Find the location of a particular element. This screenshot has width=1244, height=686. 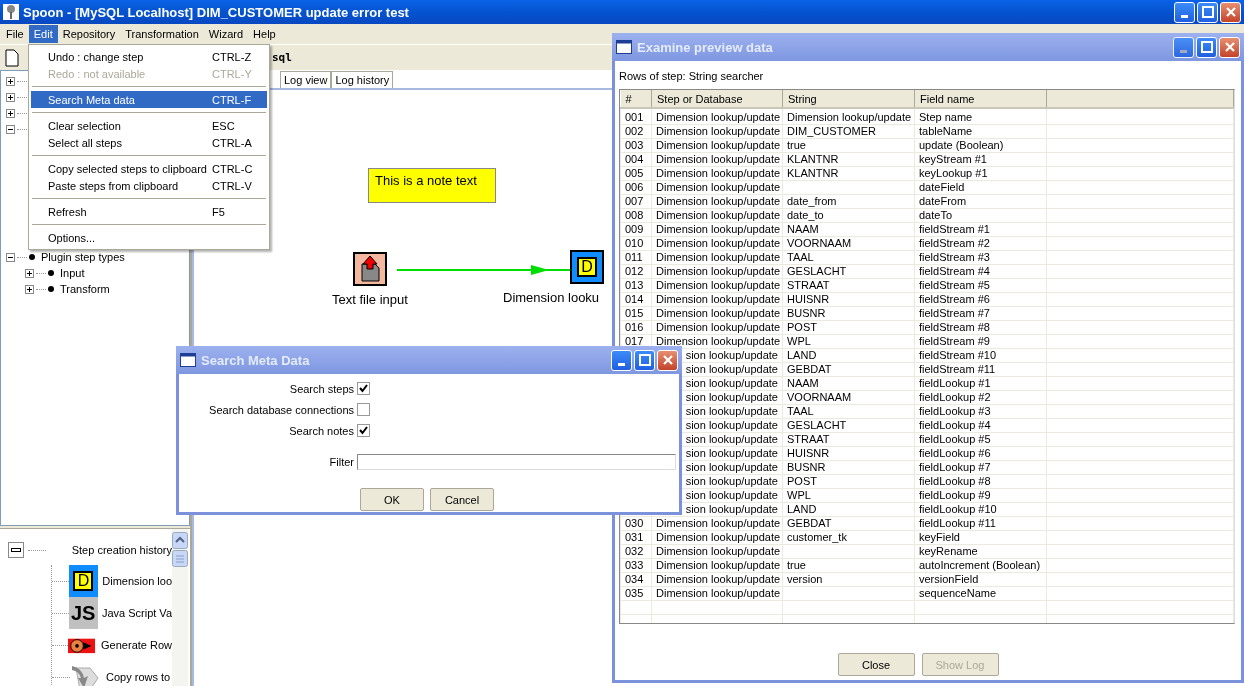

dialog-button: Close is located at coordinates (876, 664).